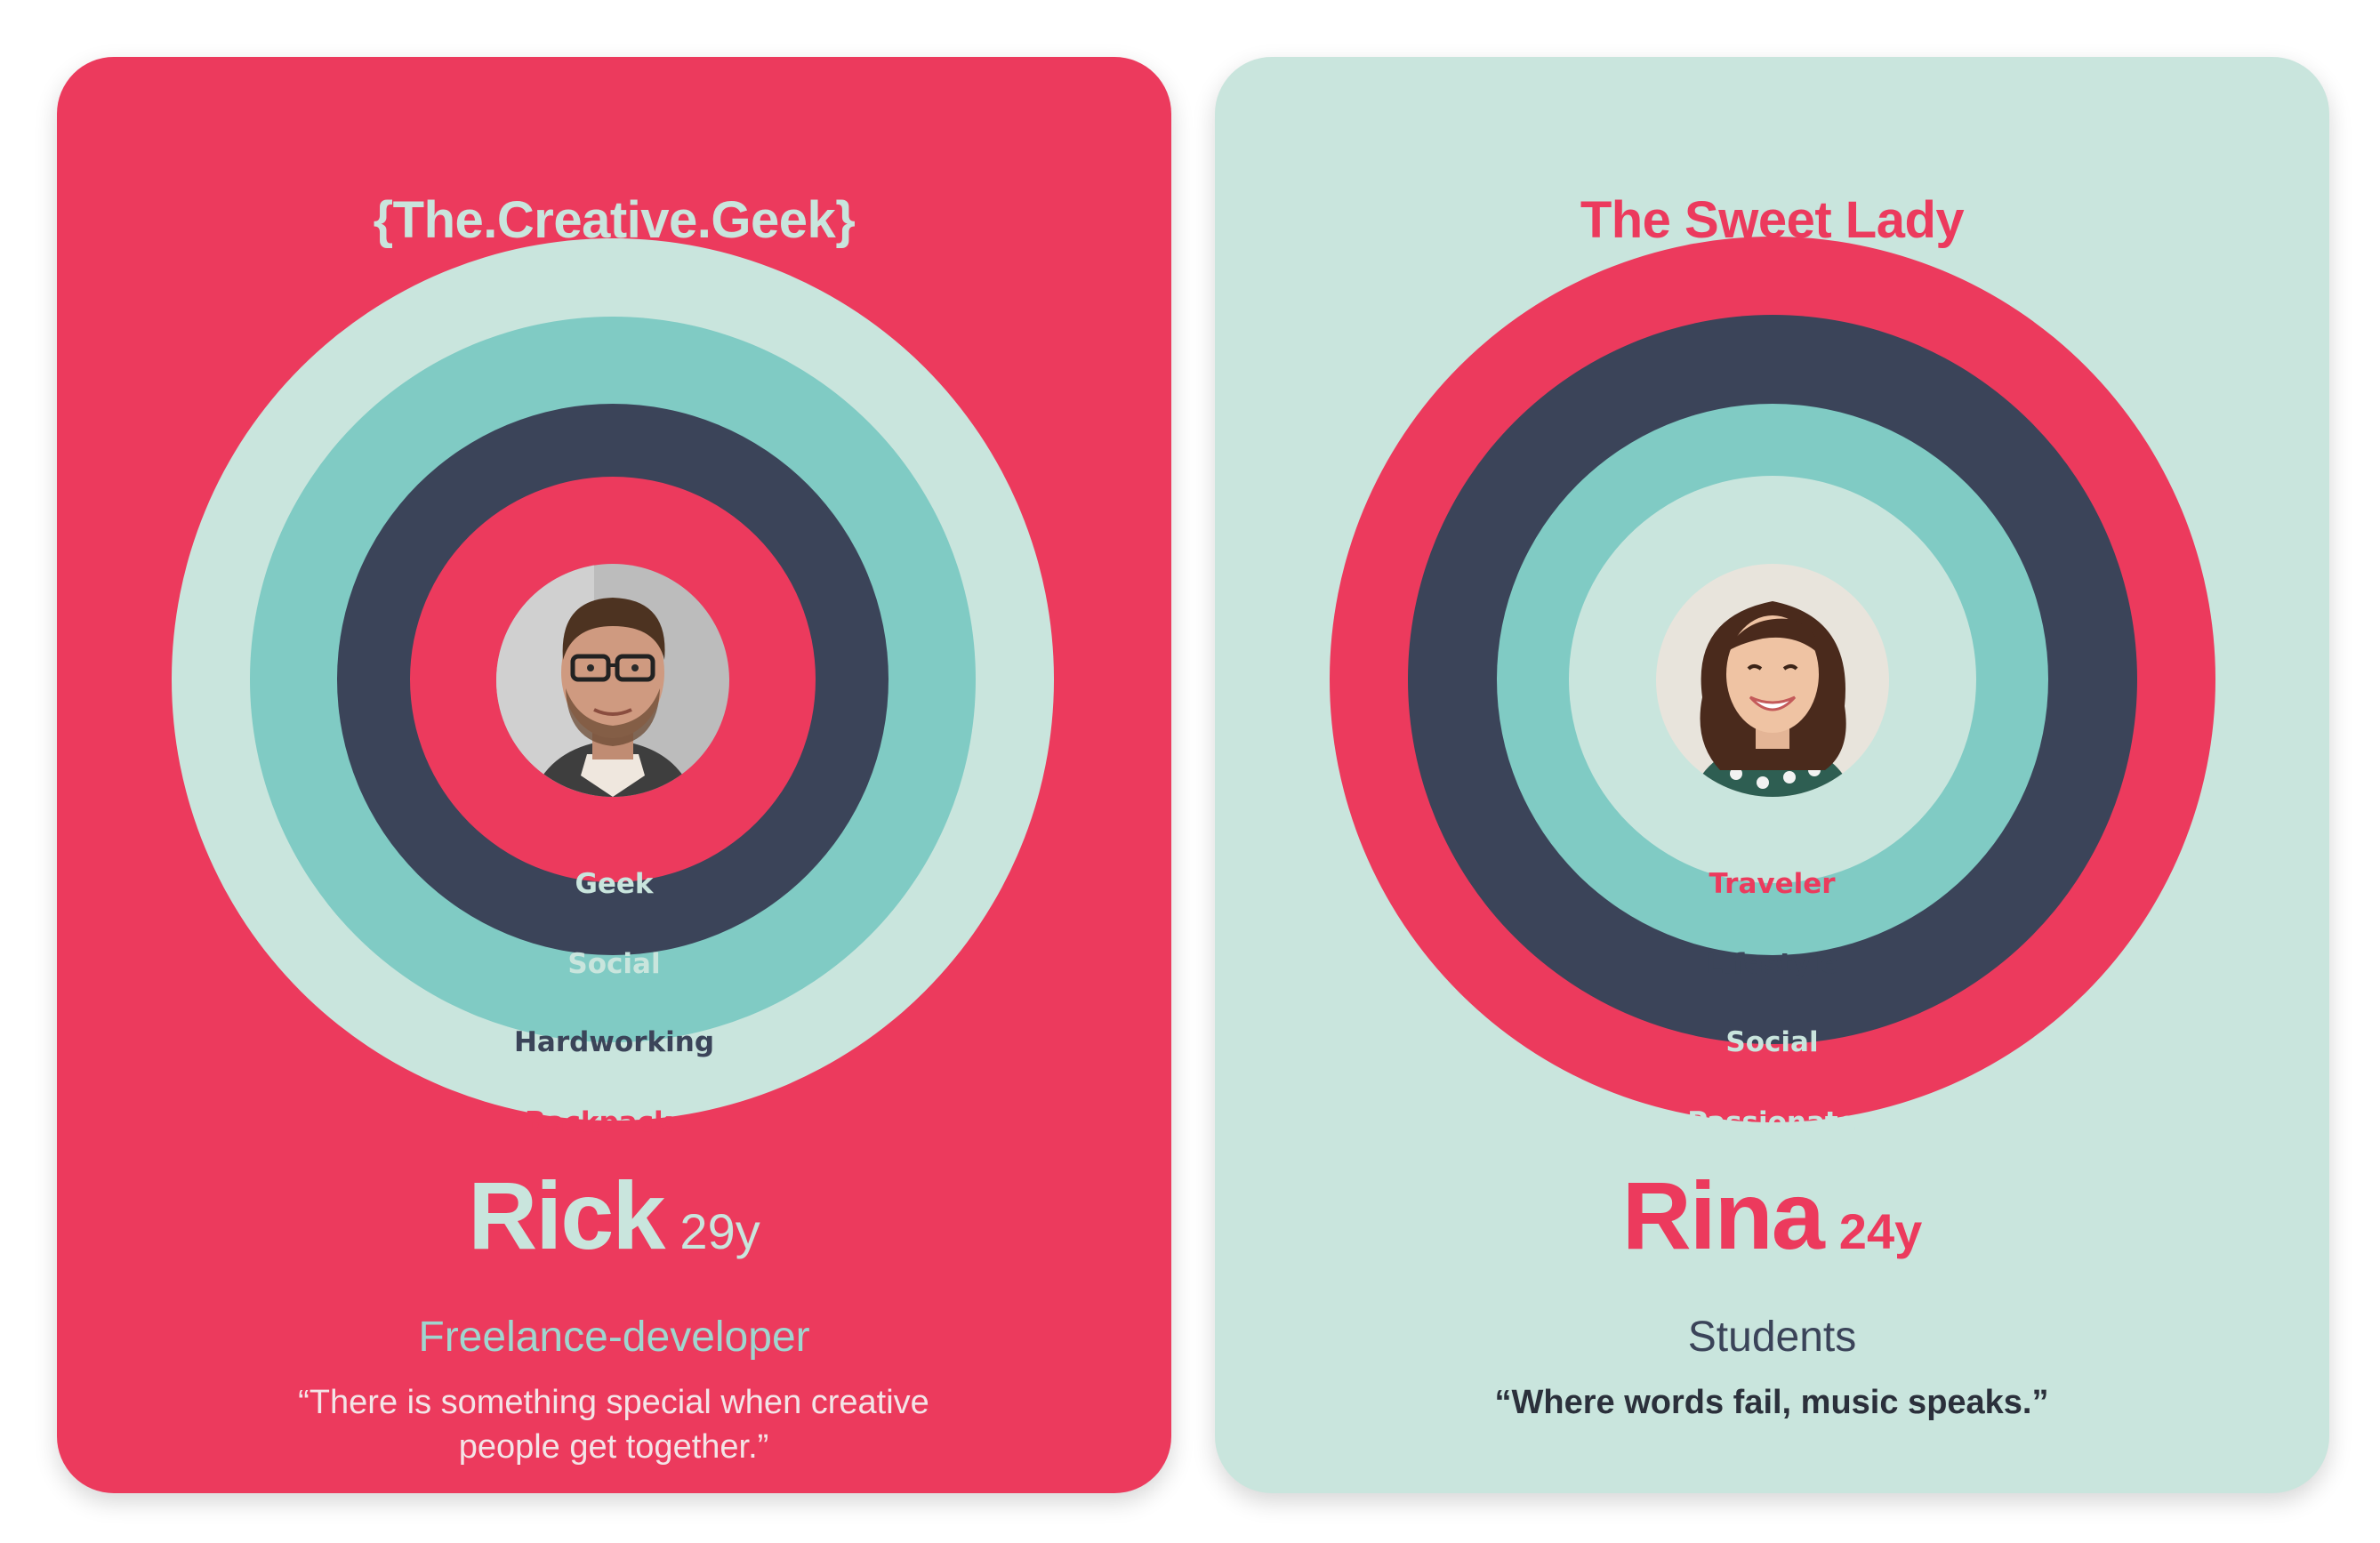 The width and height of the screenshot is (2380, 1543). What do you see at coordinates (614, 1337) in the screenshot?
I see `occupation: Freelance-developer` at bounding box center [614, 1337].